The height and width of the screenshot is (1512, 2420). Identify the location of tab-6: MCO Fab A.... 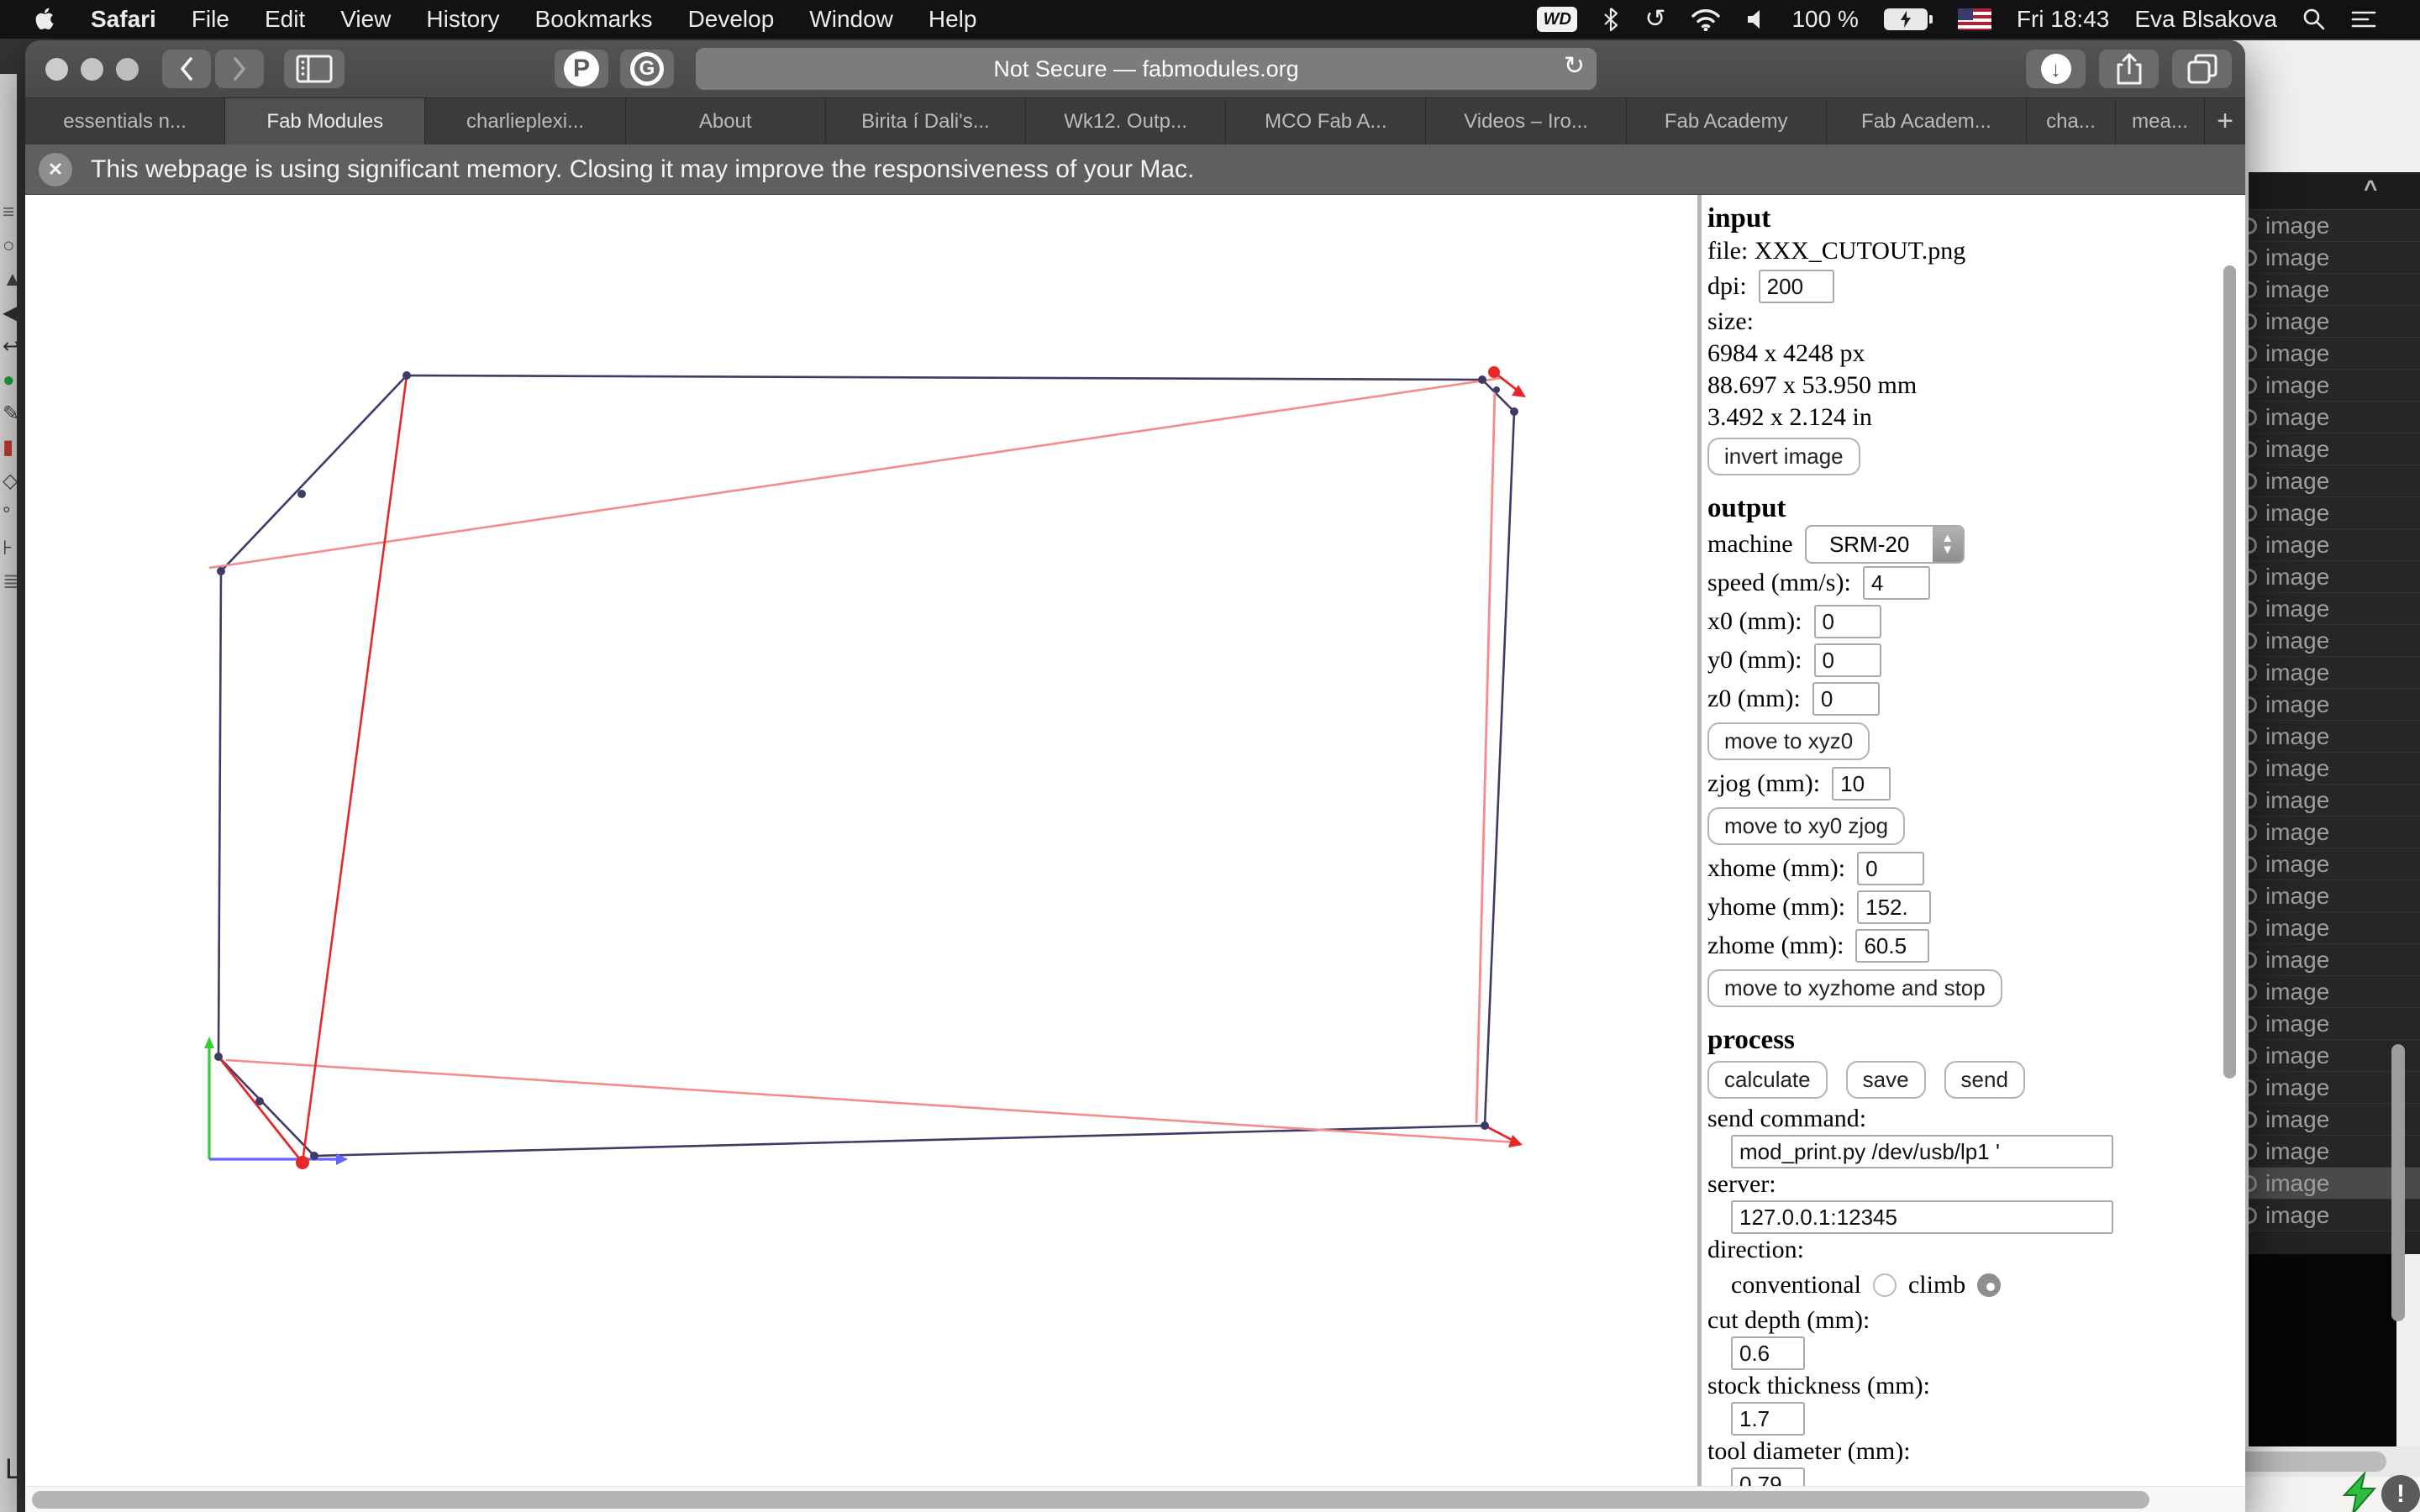
(1326, 121).